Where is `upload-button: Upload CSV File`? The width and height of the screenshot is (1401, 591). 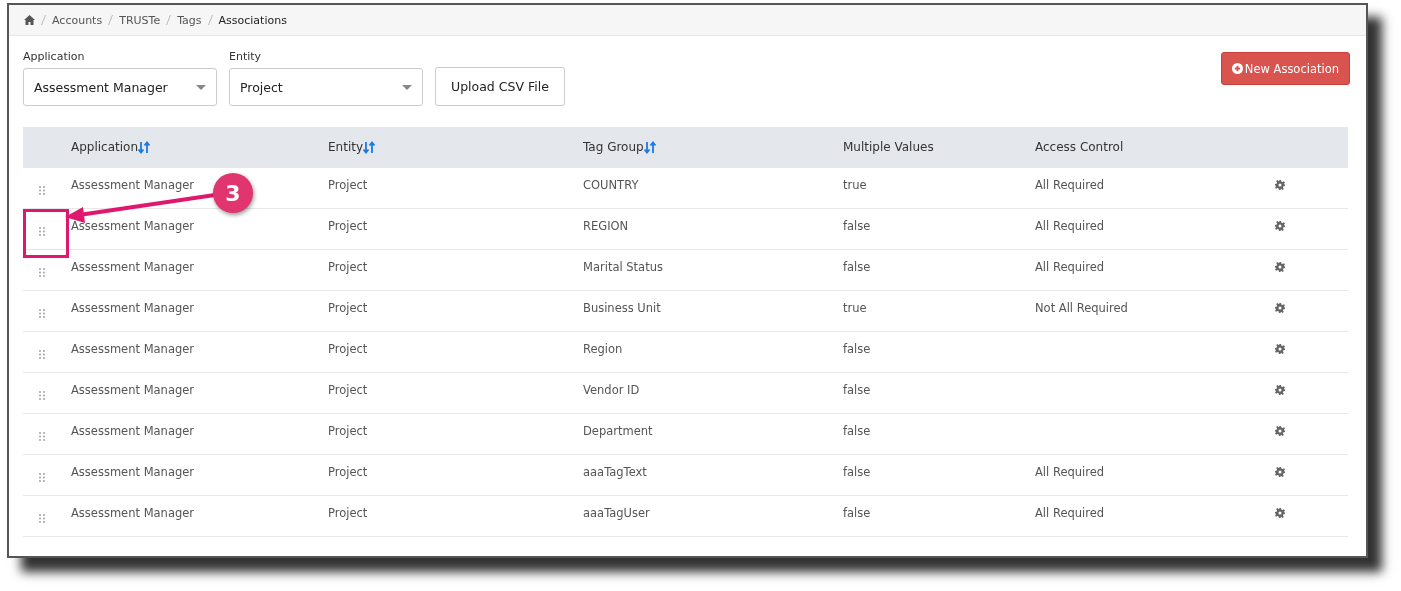 upload-button: Upload CSV File is located at coordinates (500, 86).